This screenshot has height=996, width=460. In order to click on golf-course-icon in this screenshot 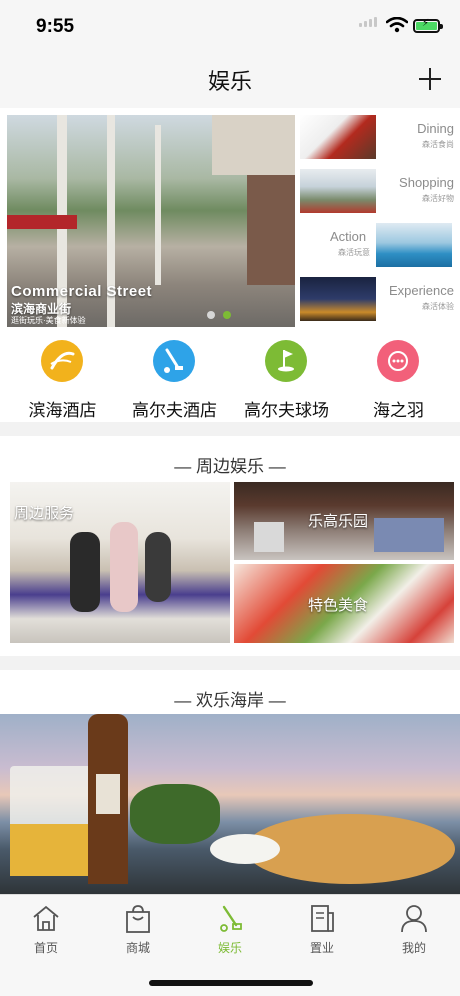, I will do `click(286, 361)`.